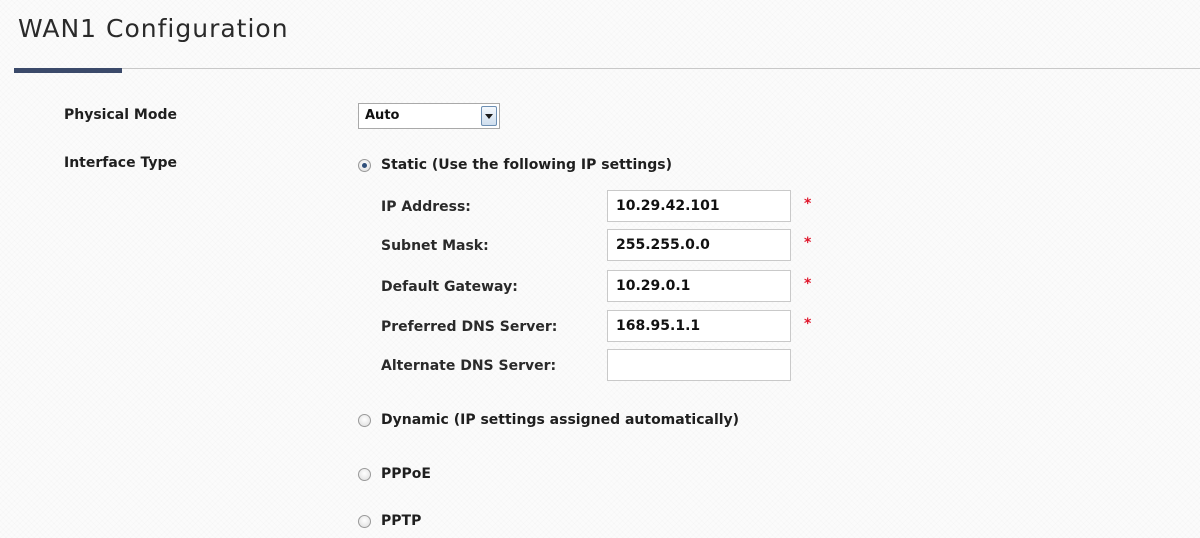  I want to click on chevron-down-icon, so click(489, 116).